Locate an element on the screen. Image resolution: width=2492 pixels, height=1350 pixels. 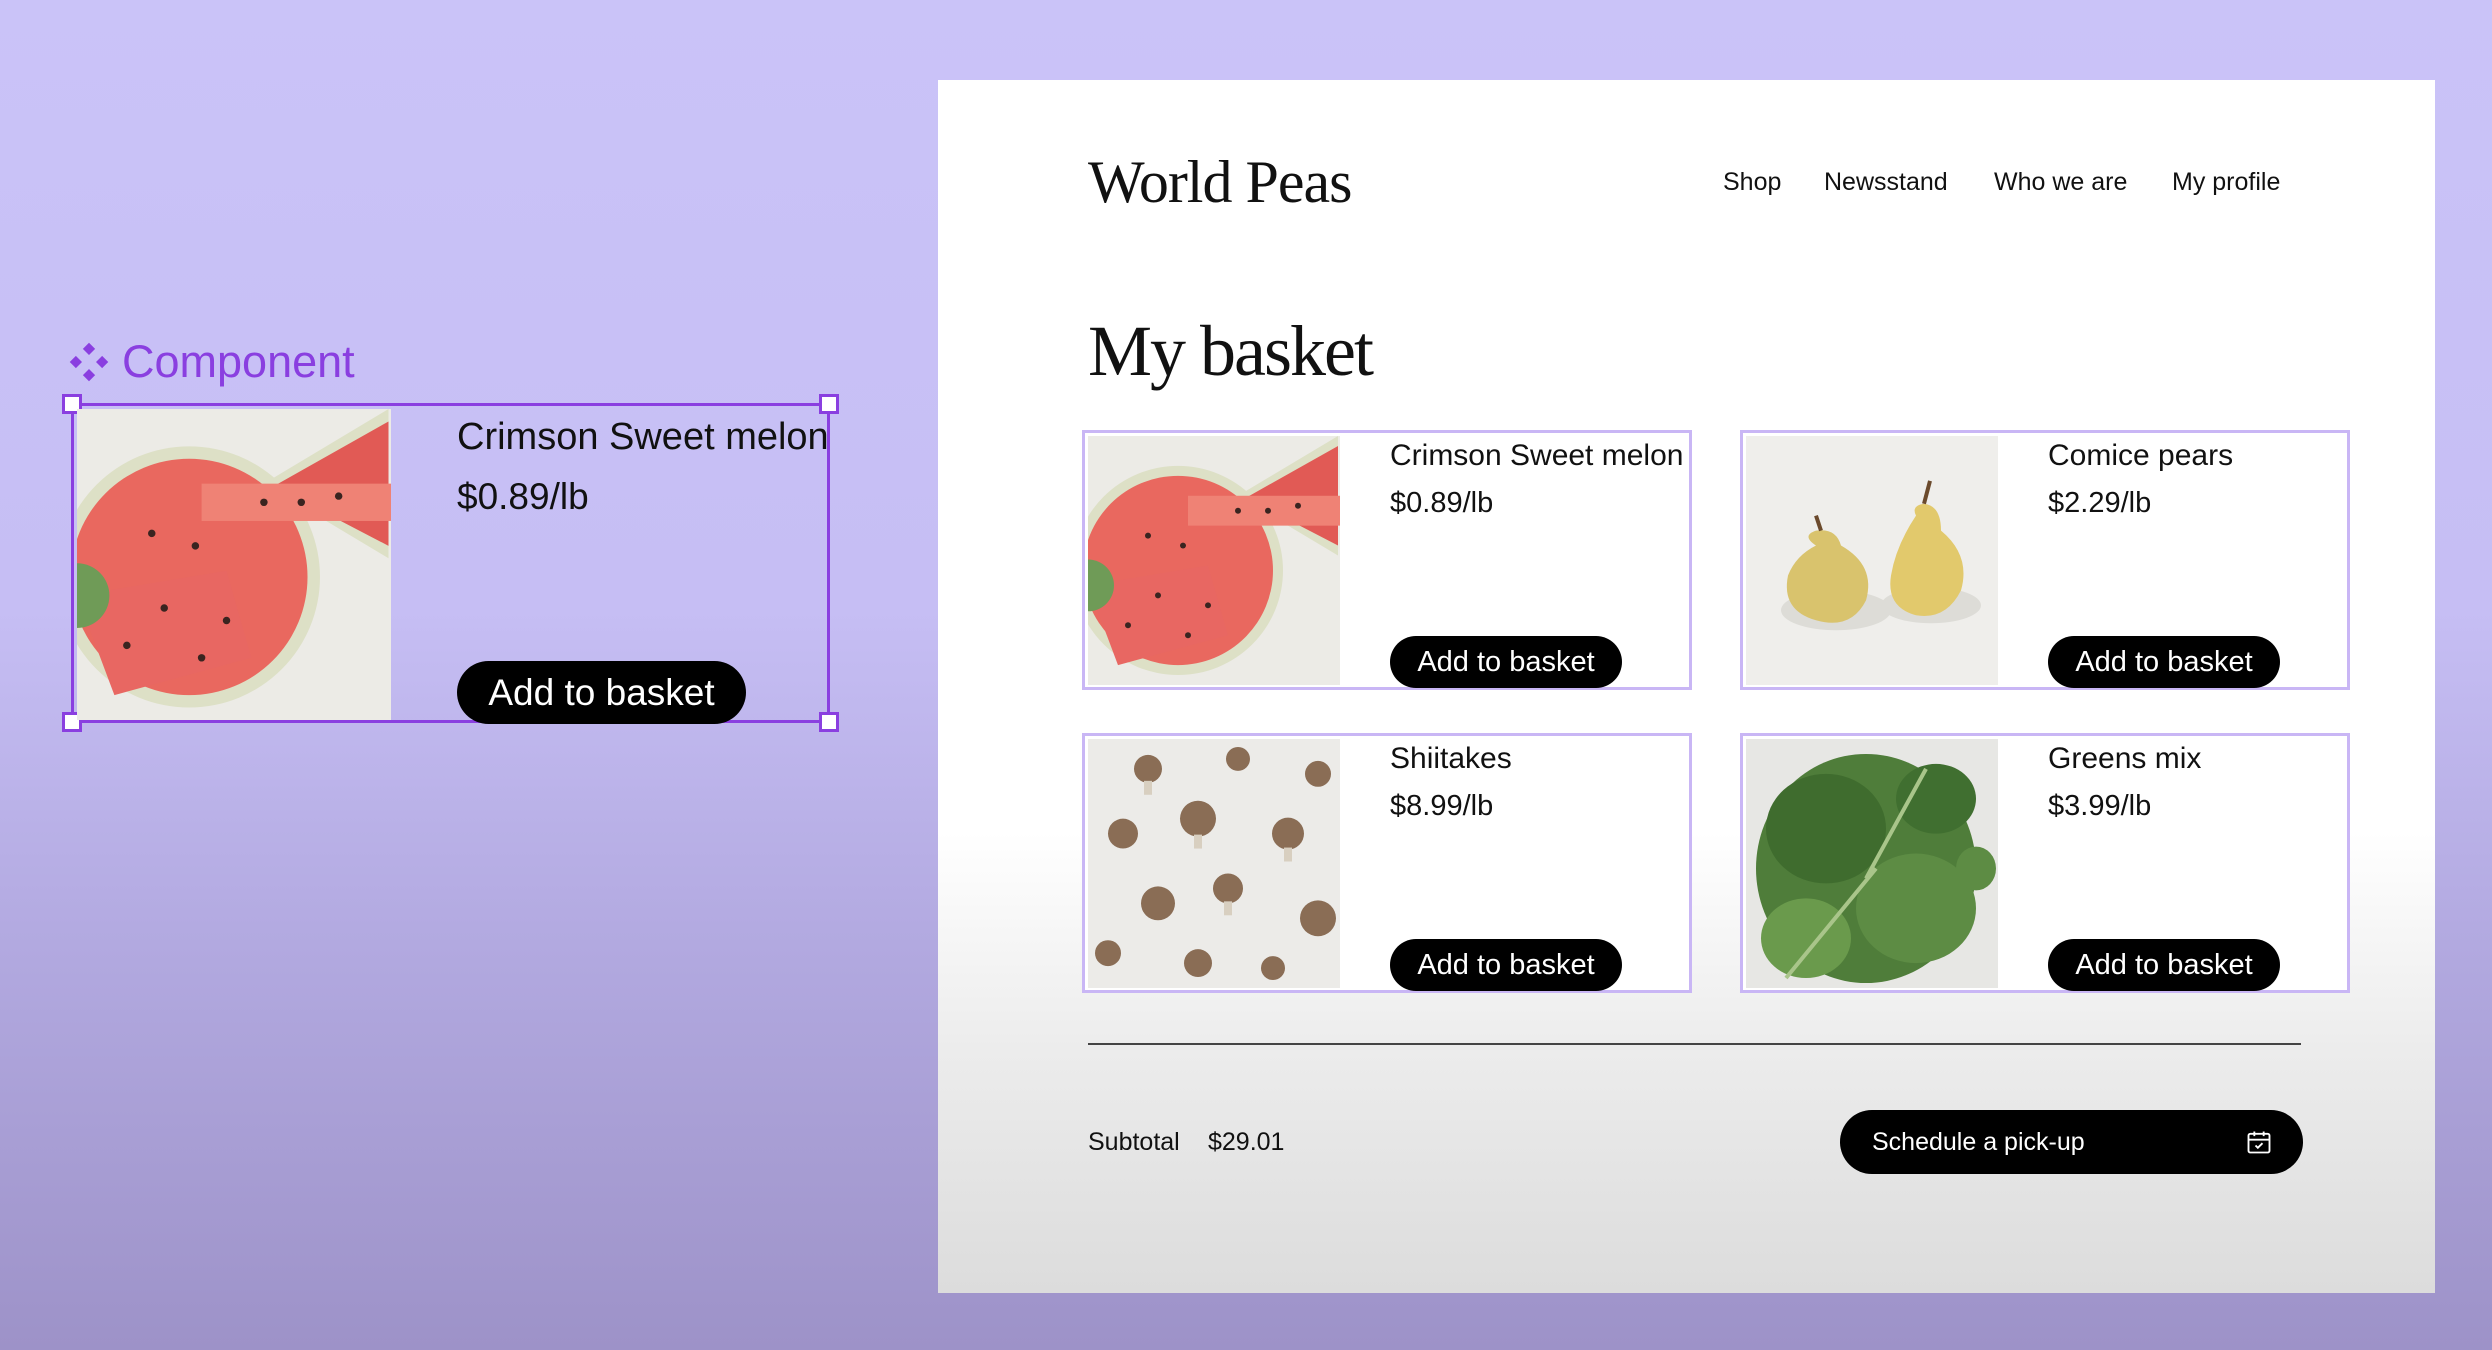
product-price: $2.29/lb is located at coordinates (2100, 503).